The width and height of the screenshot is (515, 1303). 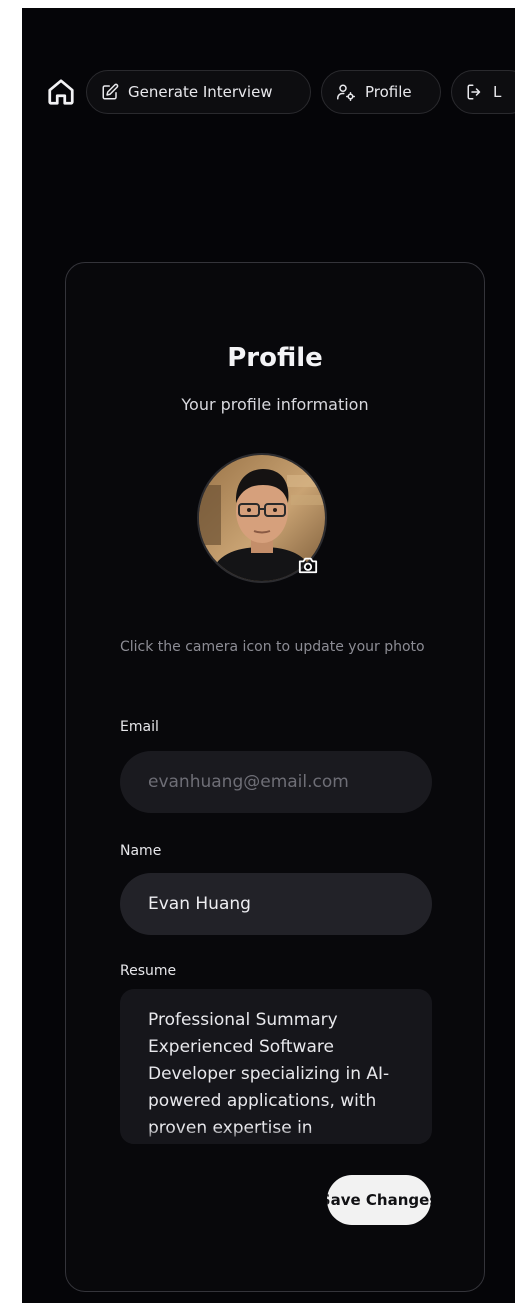 What do you see at coordinates (141, 851) in the screenshot?
I see `name-label: Name` at bounding box center [141, 851].